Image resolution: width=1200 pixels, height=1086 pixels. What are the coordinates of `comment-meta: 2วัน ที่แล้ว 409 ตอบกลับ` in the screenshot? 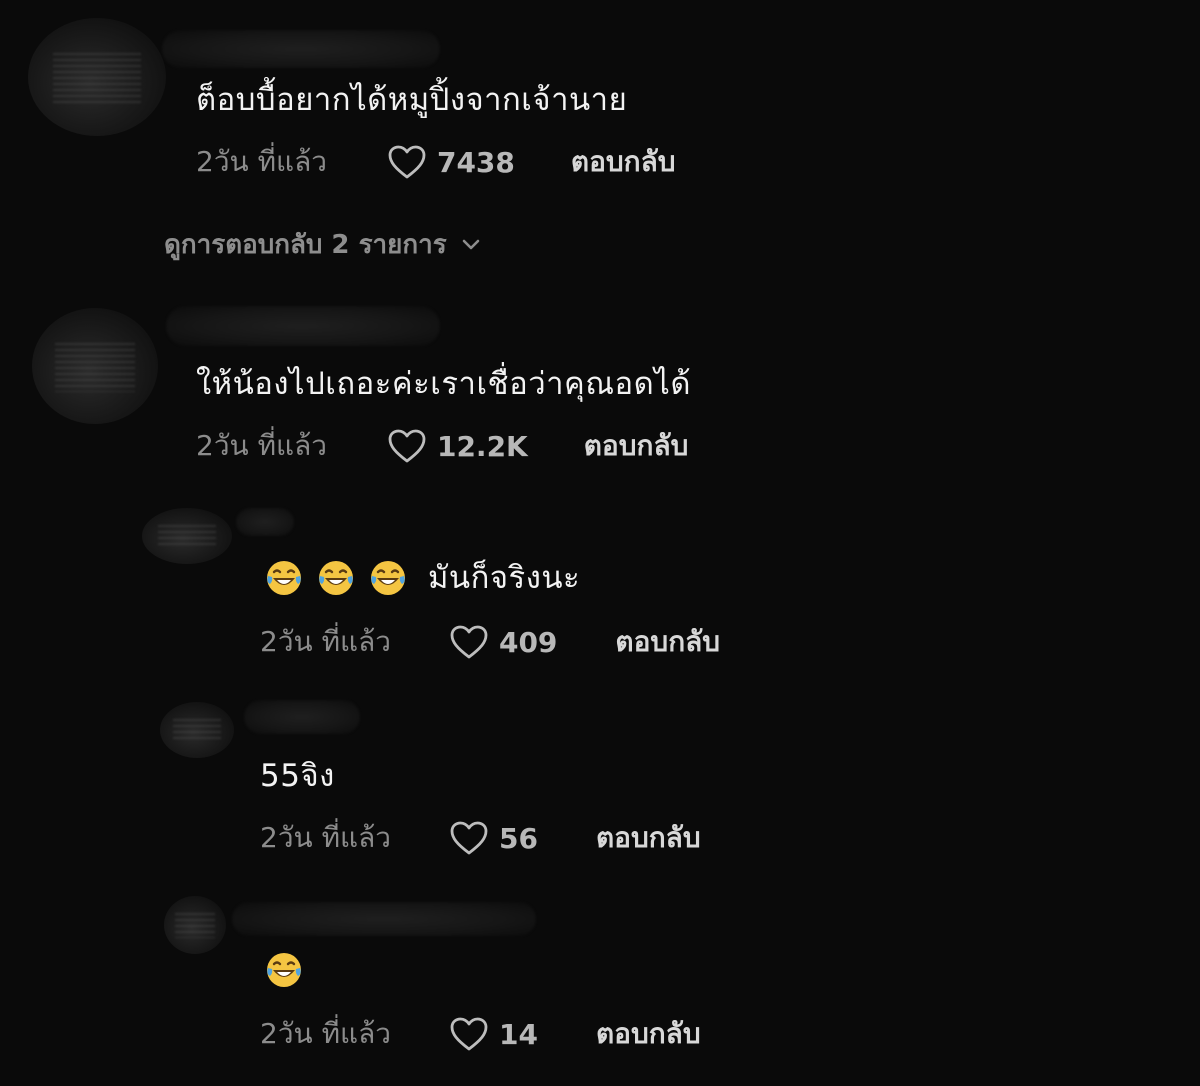 It's located at (490, 642).